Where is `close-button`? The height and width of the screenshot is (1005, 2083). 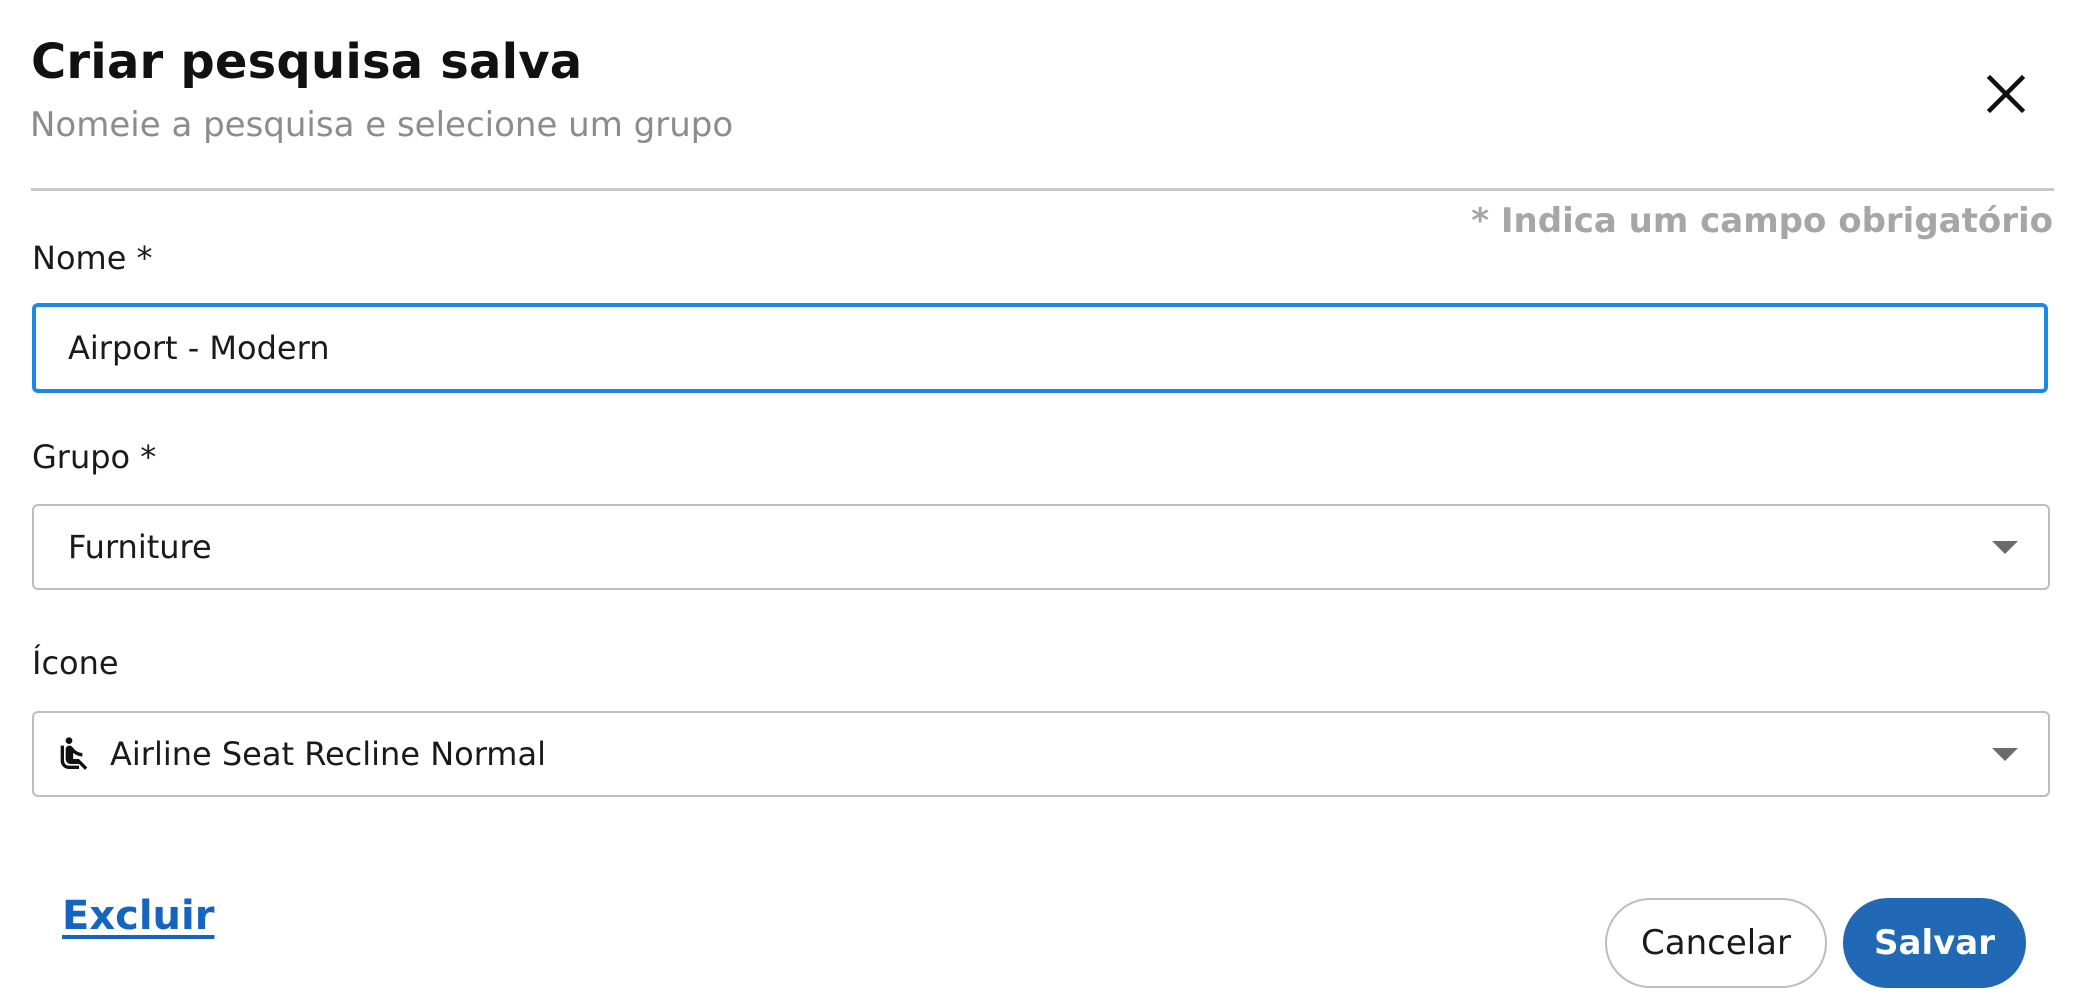 close-button is located at coordinates (2006, 94).